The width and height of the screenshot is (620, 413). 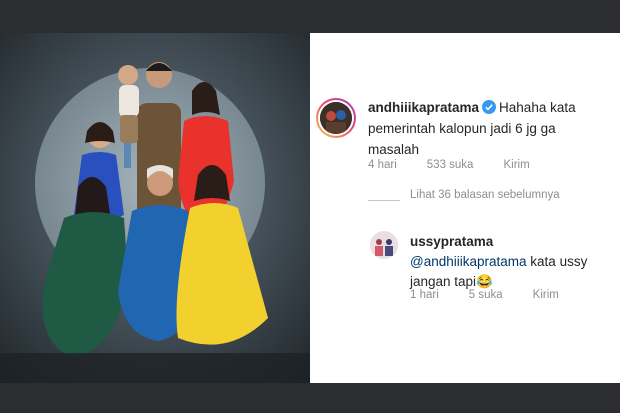 I want to click on commenter-username: andhiiikapratama, so click(x=423, y=107).